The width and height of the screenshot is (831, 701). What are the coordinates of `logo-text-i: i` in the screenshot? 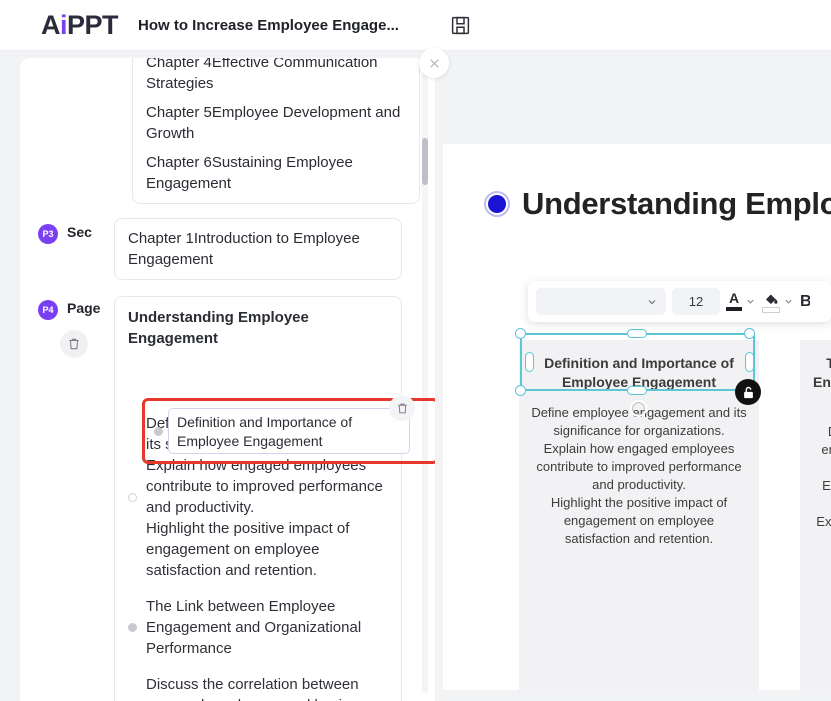 It's located at (64, 24).